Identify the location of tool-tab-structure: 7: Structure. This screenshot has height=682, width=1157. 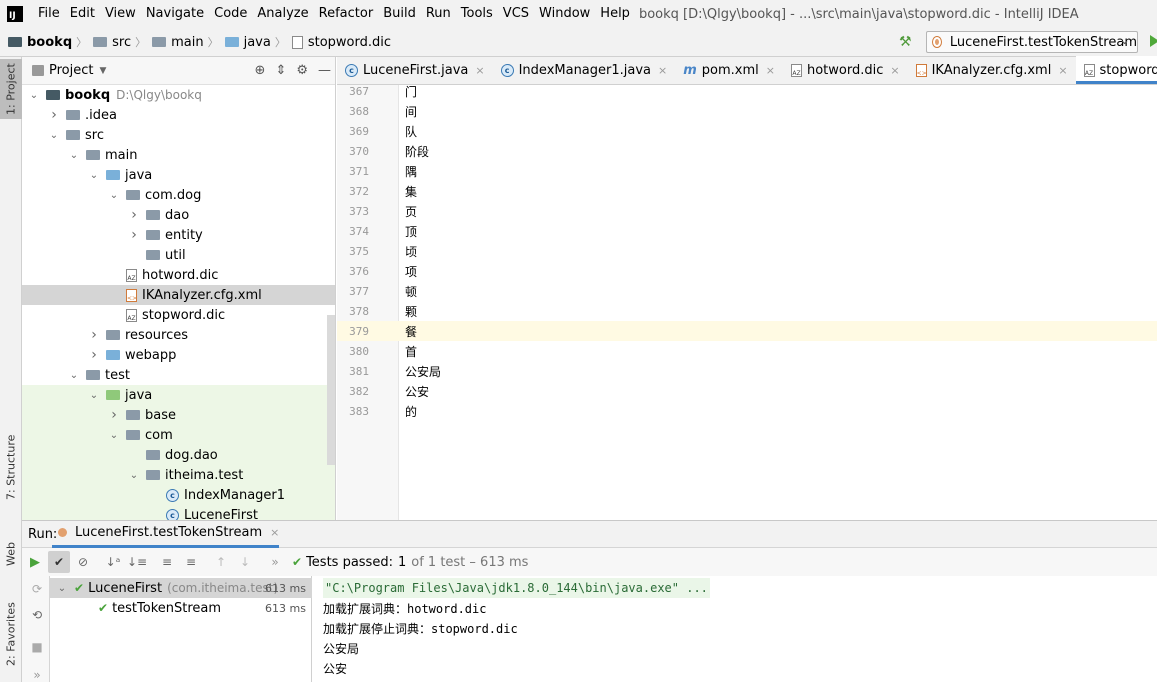
(11, 467).